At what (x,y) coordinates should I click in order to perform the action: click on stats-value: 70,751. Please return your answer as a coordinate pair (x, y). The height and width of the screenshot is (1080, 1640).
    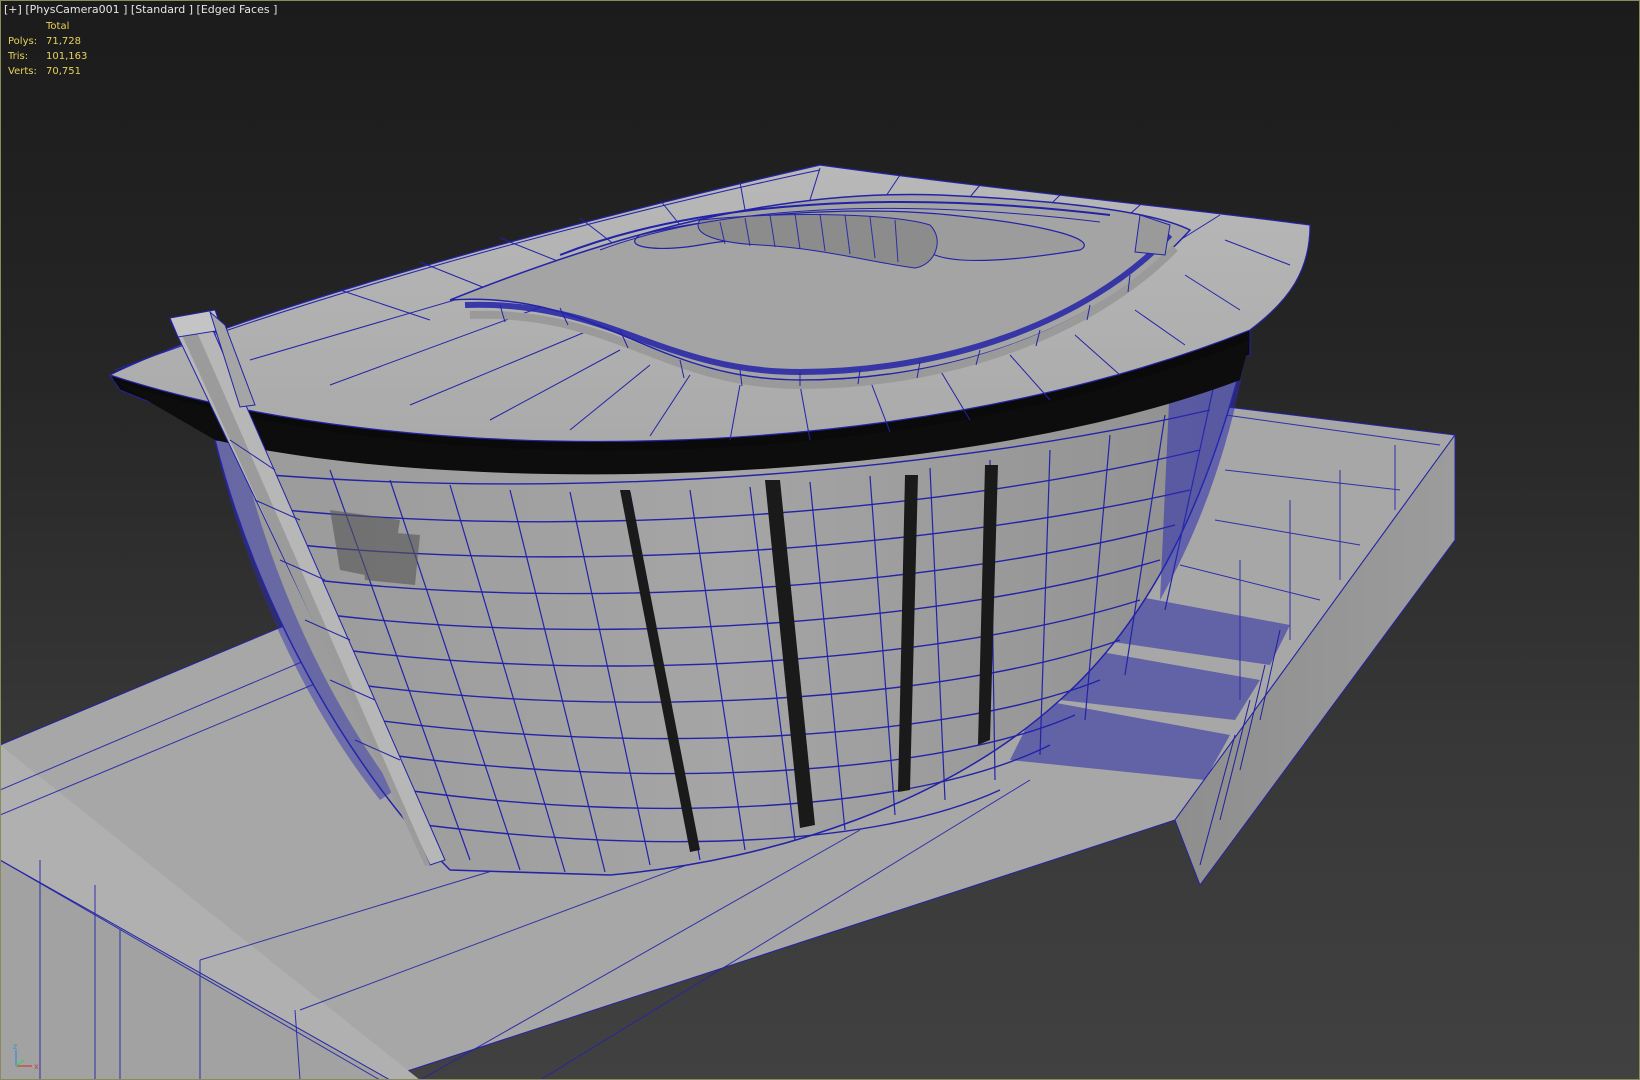
    Looking at the image, I should click on (63, 71).